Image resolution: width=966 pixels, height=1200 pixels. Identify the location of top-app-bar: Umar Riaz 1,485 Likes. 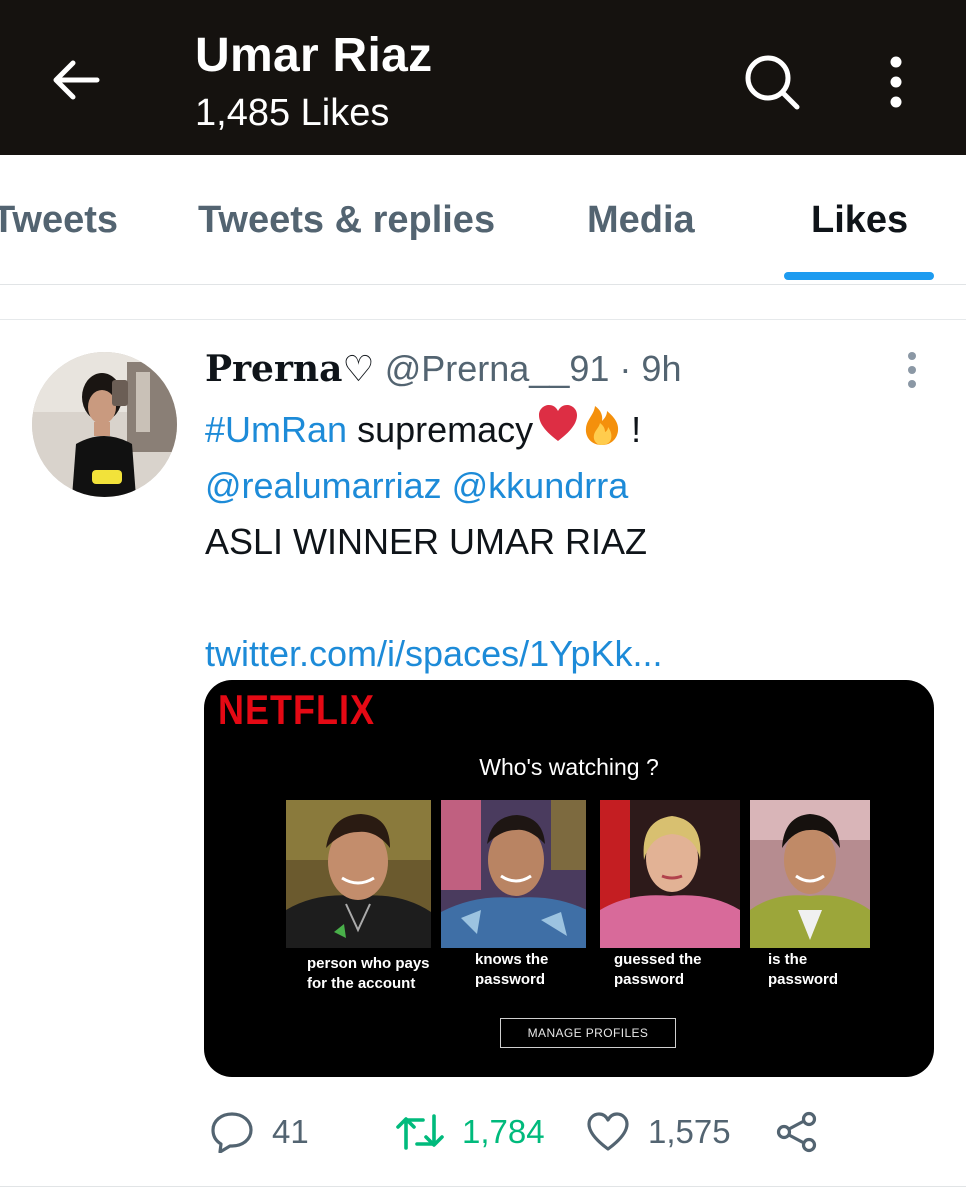
(483, 77).